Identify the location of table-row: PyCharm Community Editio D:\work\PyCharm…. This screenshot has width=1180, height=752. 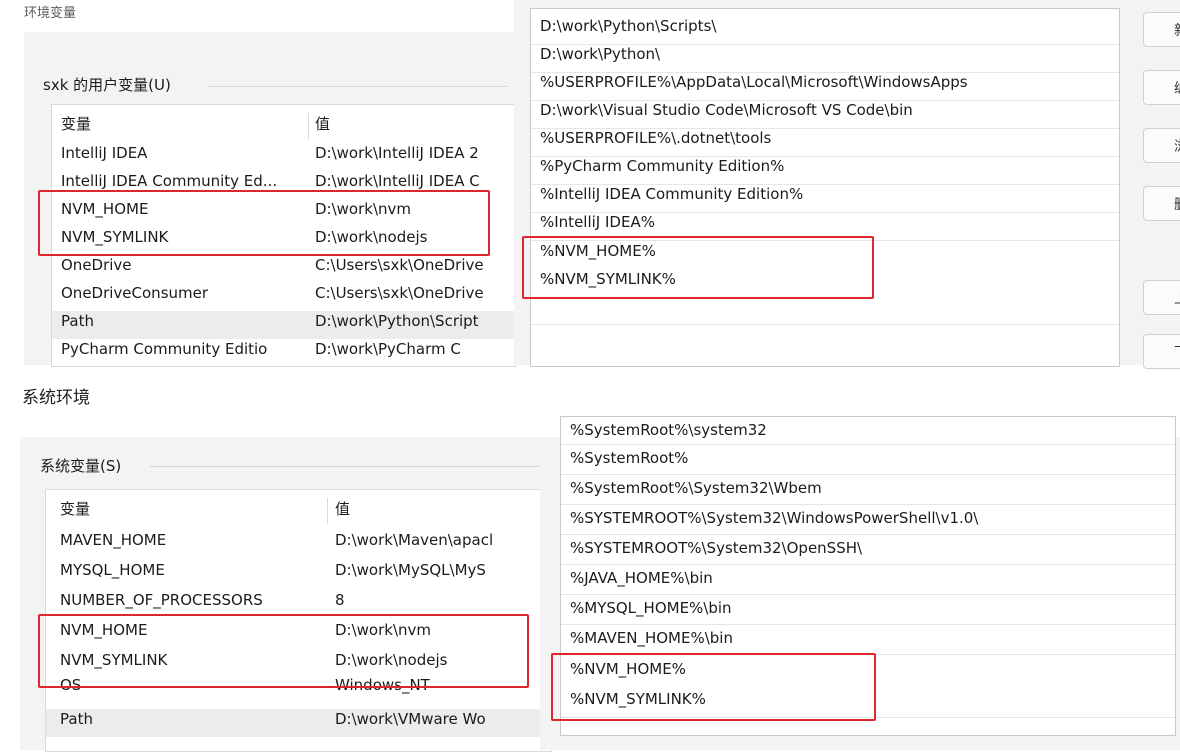
(283, 352).